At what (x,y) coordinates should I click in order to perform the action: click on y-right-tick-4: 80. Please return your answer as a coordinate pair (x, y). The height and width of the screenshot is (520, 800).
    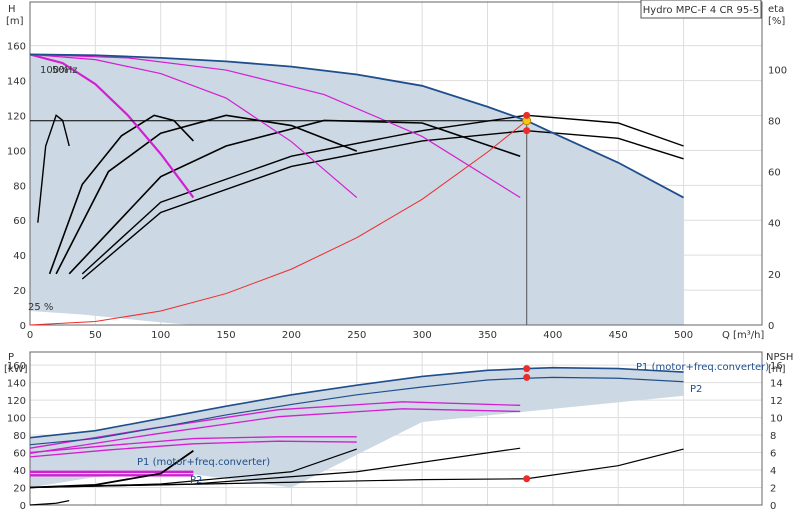
    Looking at the image, I should click on (774, 121).